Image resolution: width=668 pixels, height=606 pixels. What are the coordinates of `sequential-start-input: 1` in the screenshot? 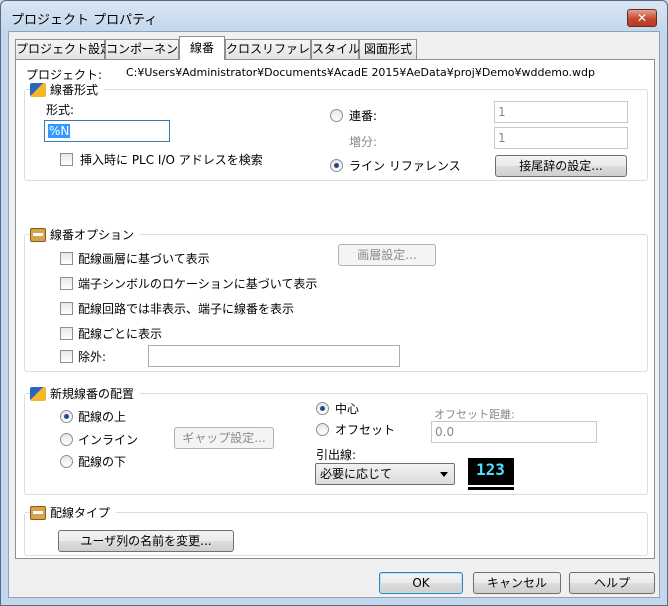 It's located at (561, 112).